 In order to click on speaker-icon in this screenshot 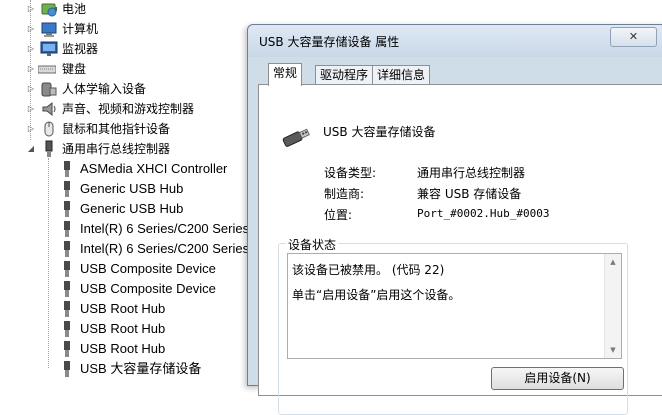, I will do `click(49, 109)`.